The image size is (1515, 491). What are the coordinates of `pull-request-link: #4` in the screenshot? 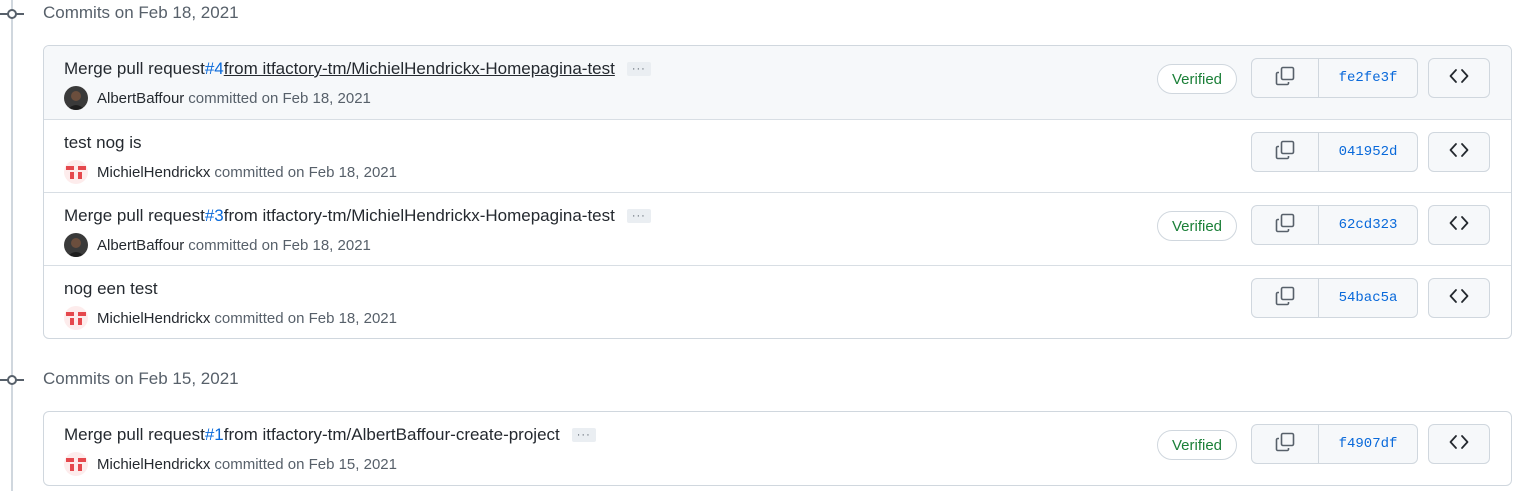 It's located at (214, 69).